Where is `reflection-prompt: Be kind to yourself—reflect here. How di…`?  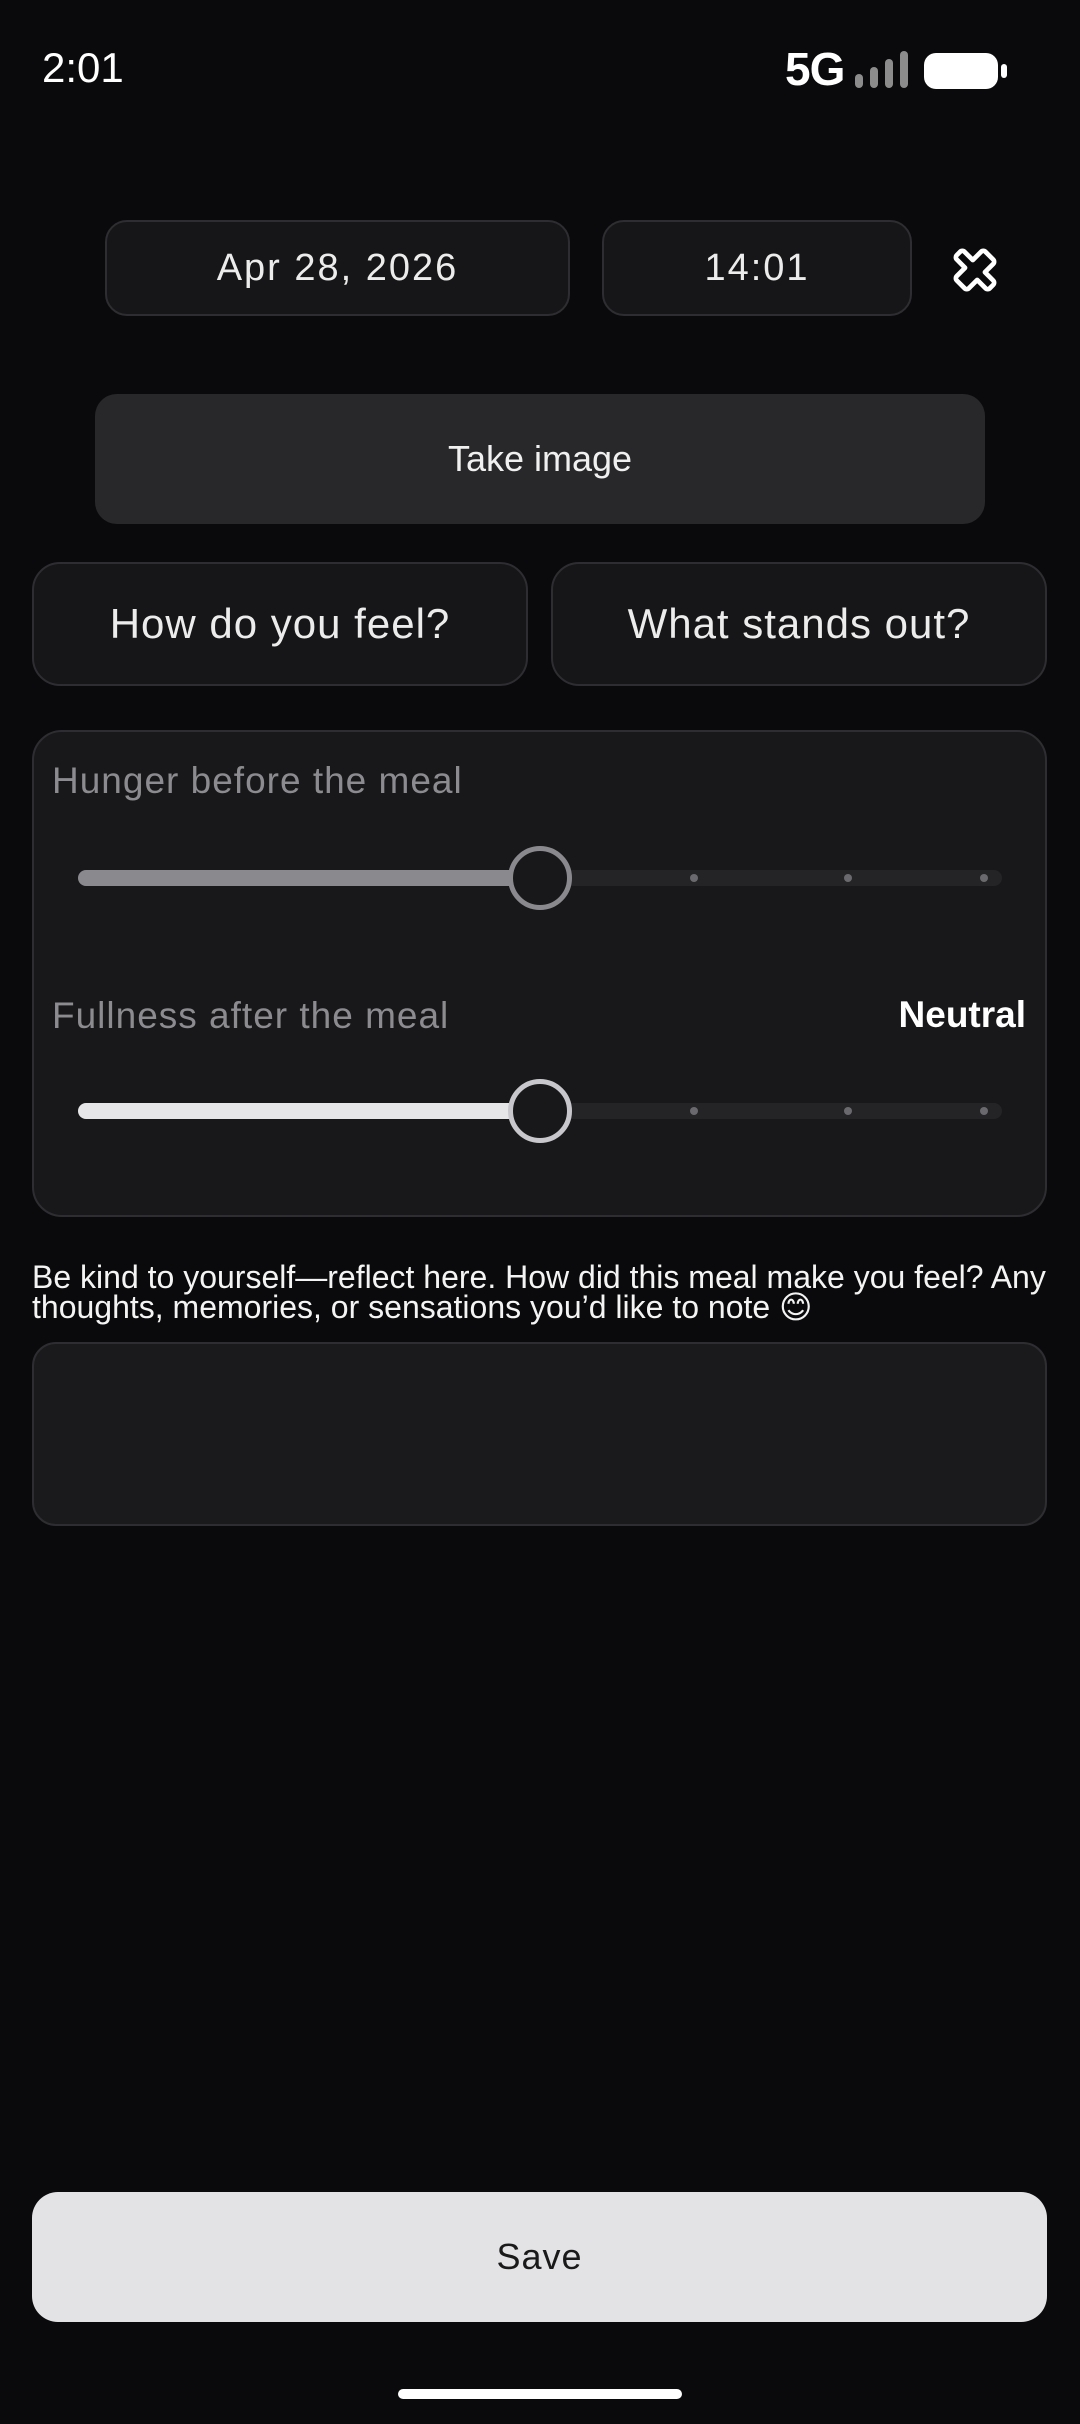 reflection-prompt: Be kind to yourself—reflect here. How di… is located at coordinates (539, 1292).